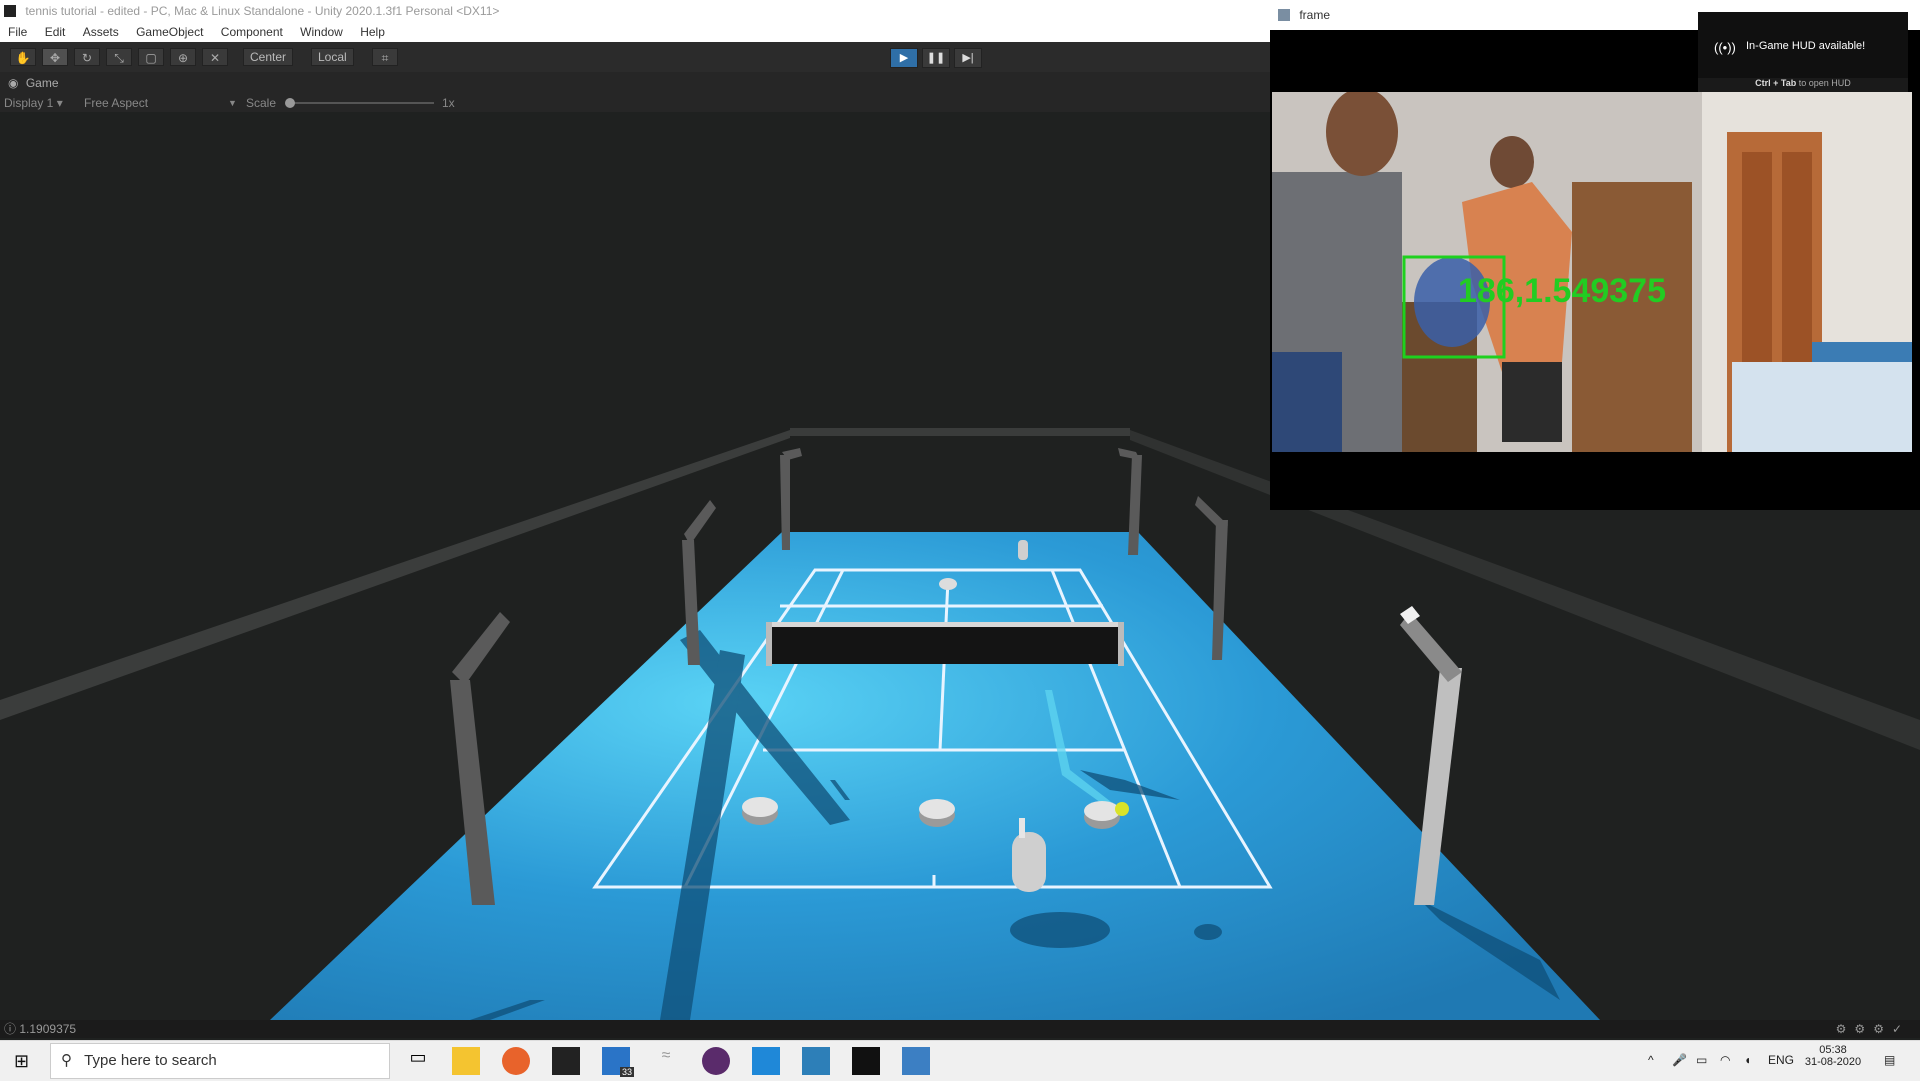 The image size is (1920, 1081). What do you see at coordinates (960, 432) in the screenshot?
I see `back-wall` at bounding box center [960, 432].